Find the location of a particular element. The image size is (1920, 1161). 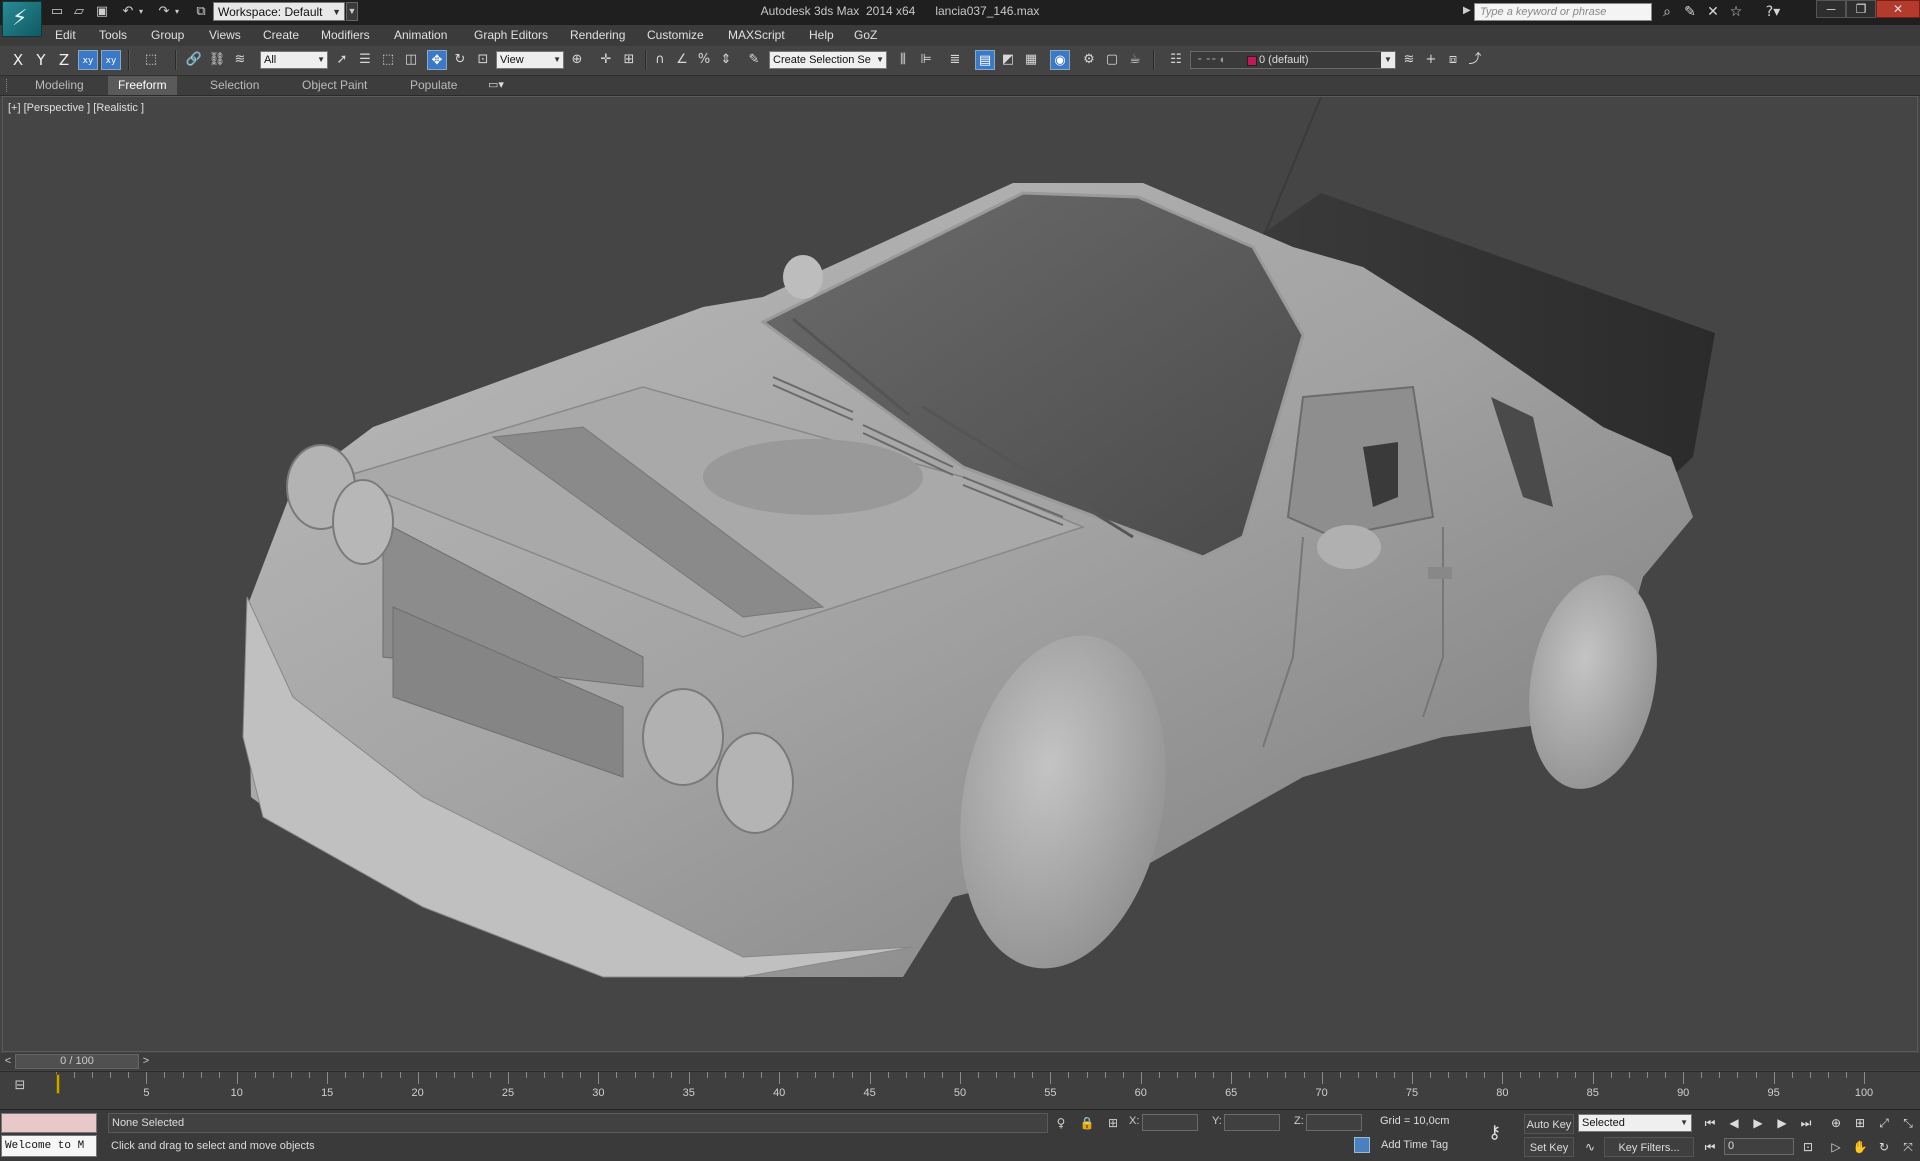

snap-toggle-icon: ⬚ is located at coordinates (151, 60).